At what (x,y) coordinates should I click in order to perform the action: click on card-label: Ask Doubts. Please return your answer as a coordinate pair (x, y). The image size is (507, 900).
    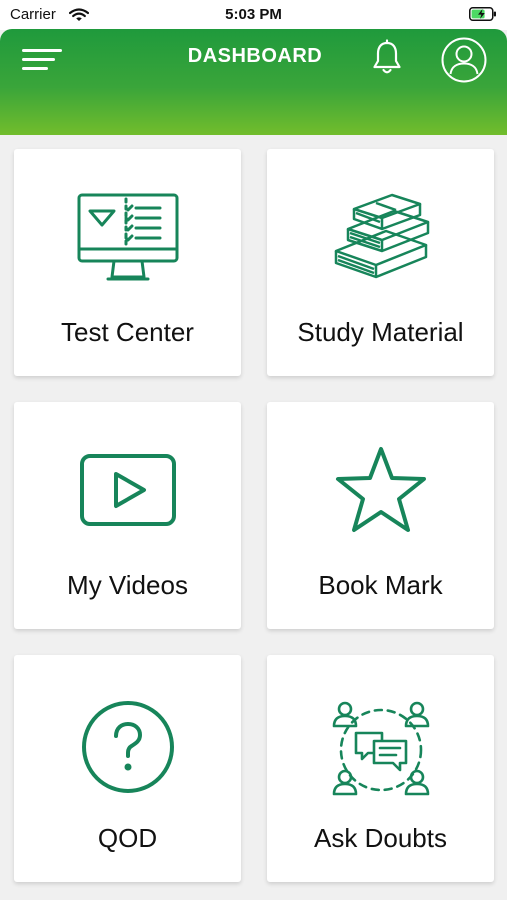
    Looking at the image, I should click on (380, 838).